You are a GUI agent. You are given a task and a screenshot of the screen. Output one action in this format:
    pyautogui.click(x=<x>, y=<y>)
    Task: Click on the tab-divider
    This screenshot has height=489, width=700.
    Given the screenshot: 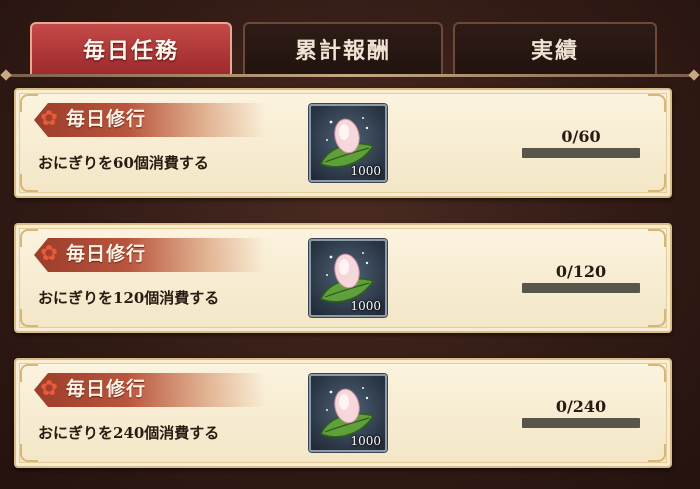 What is the action you would take?
    pyautogui.click(x=350, y=75)
    